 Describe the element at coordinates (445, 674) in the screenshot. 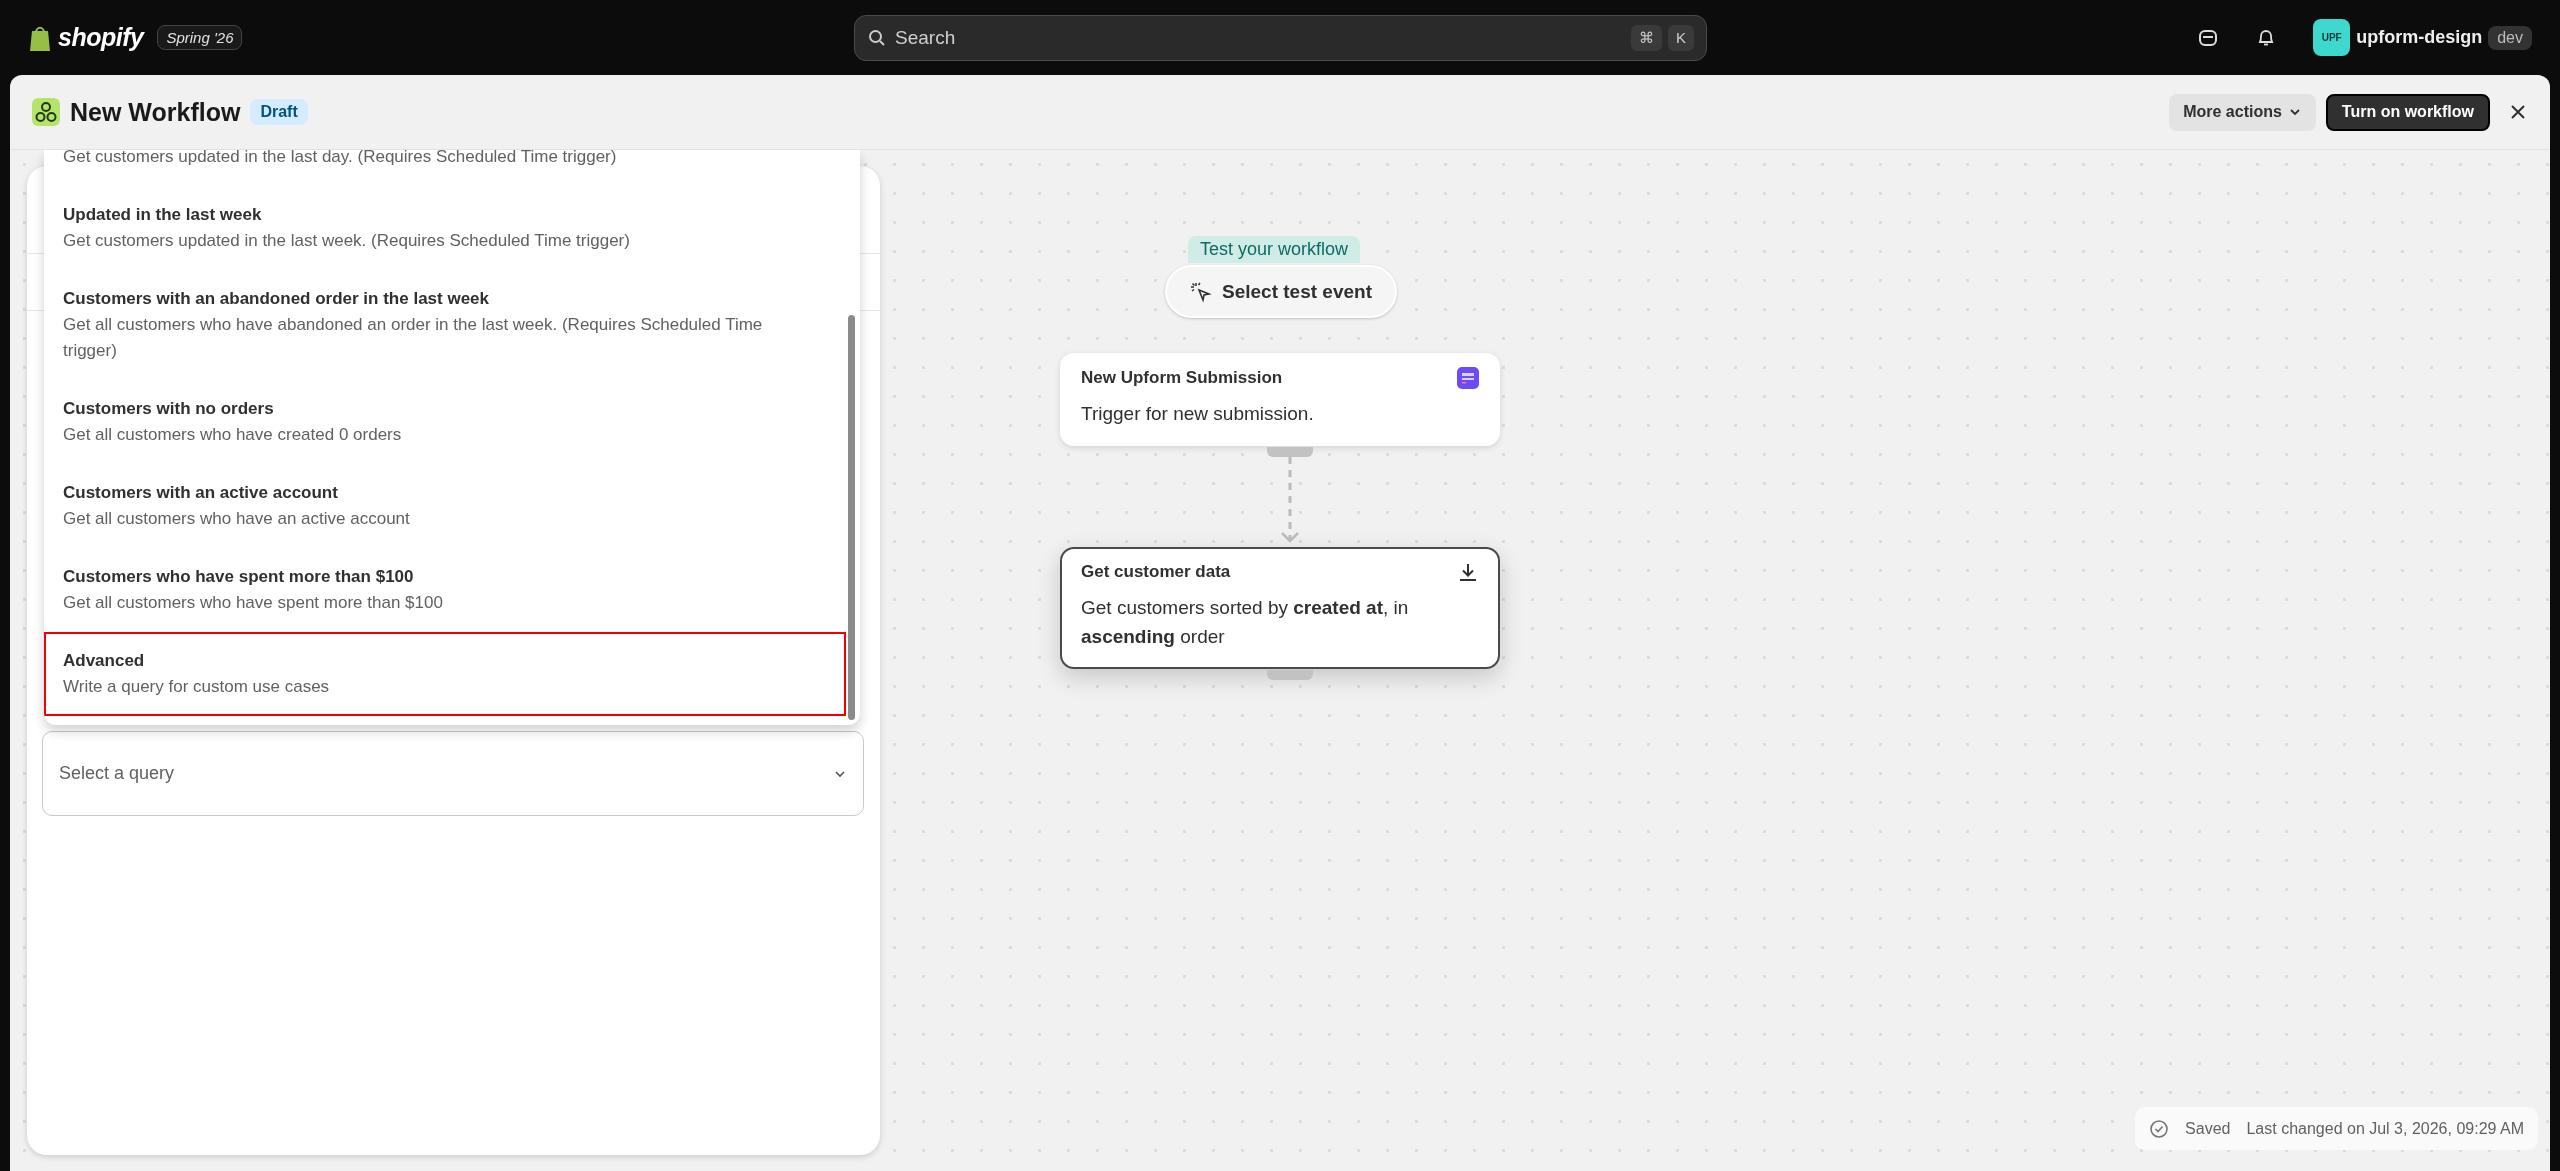

I see `query-option: Advanced Write a query for custom use cases` at that location.